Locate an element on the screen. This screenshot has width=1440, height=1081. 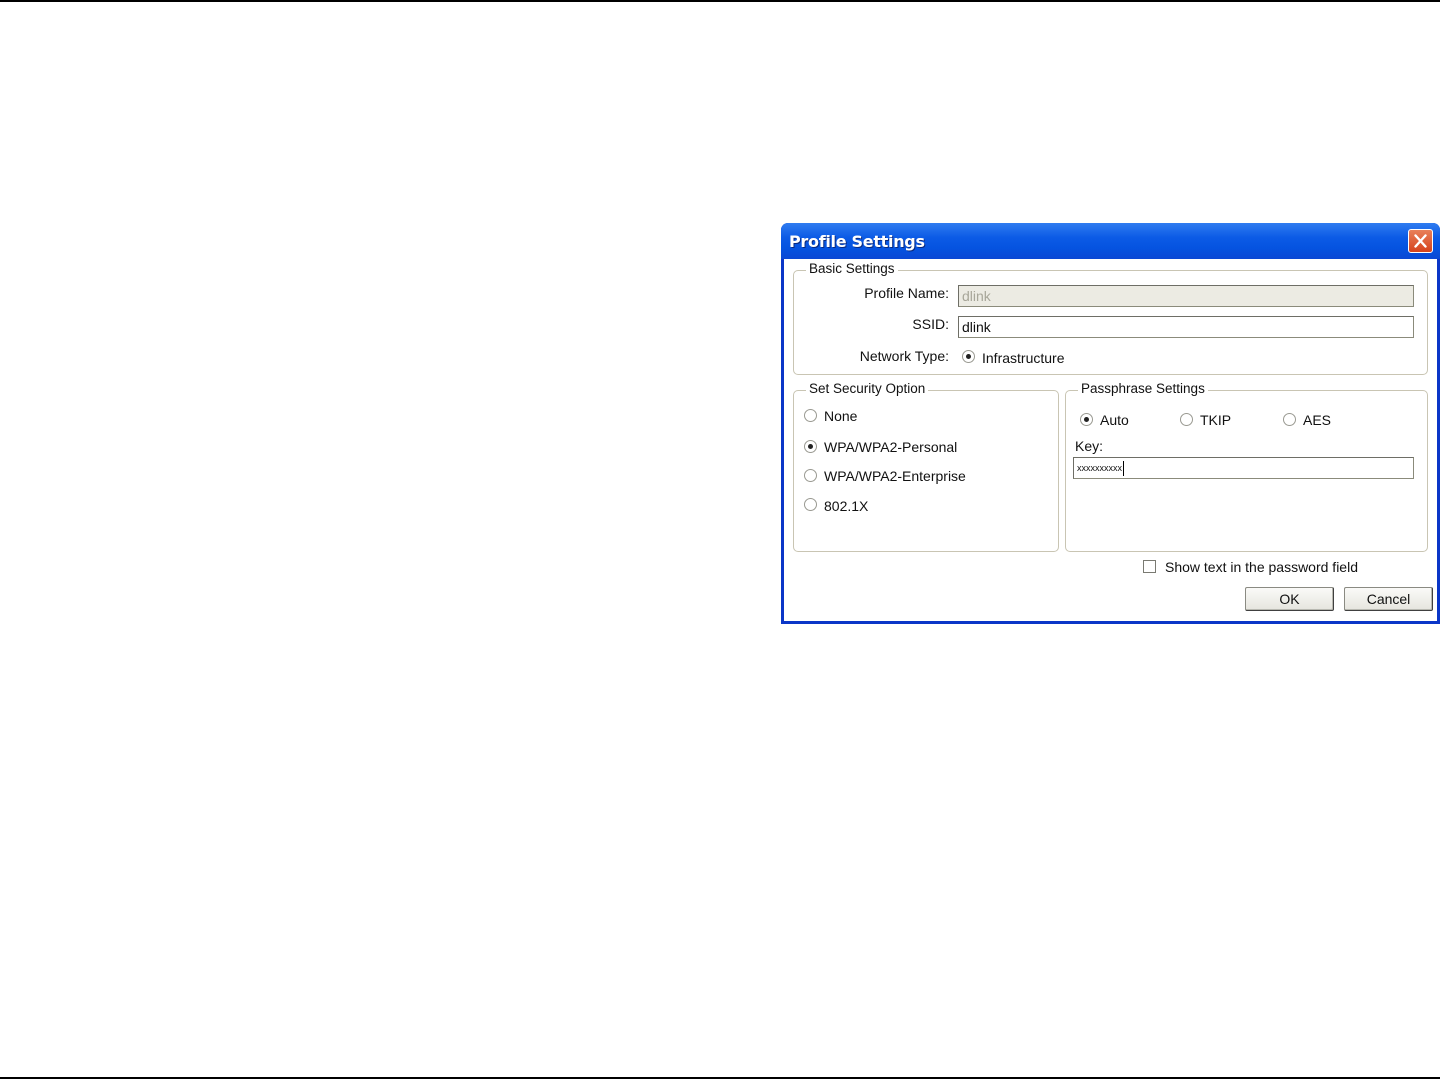
show-text-label: Show text in the password field is located at coordinates (1261, 567).